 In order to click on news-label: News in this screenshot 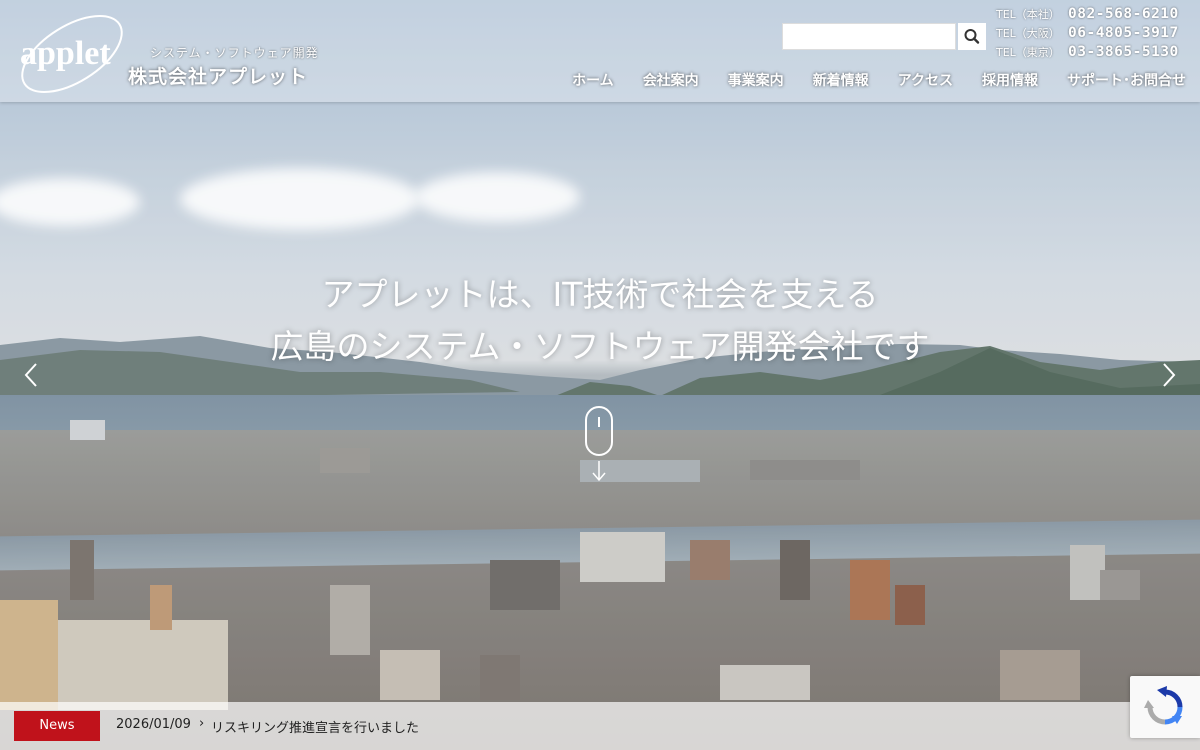, I will do `click(57, 726)`.